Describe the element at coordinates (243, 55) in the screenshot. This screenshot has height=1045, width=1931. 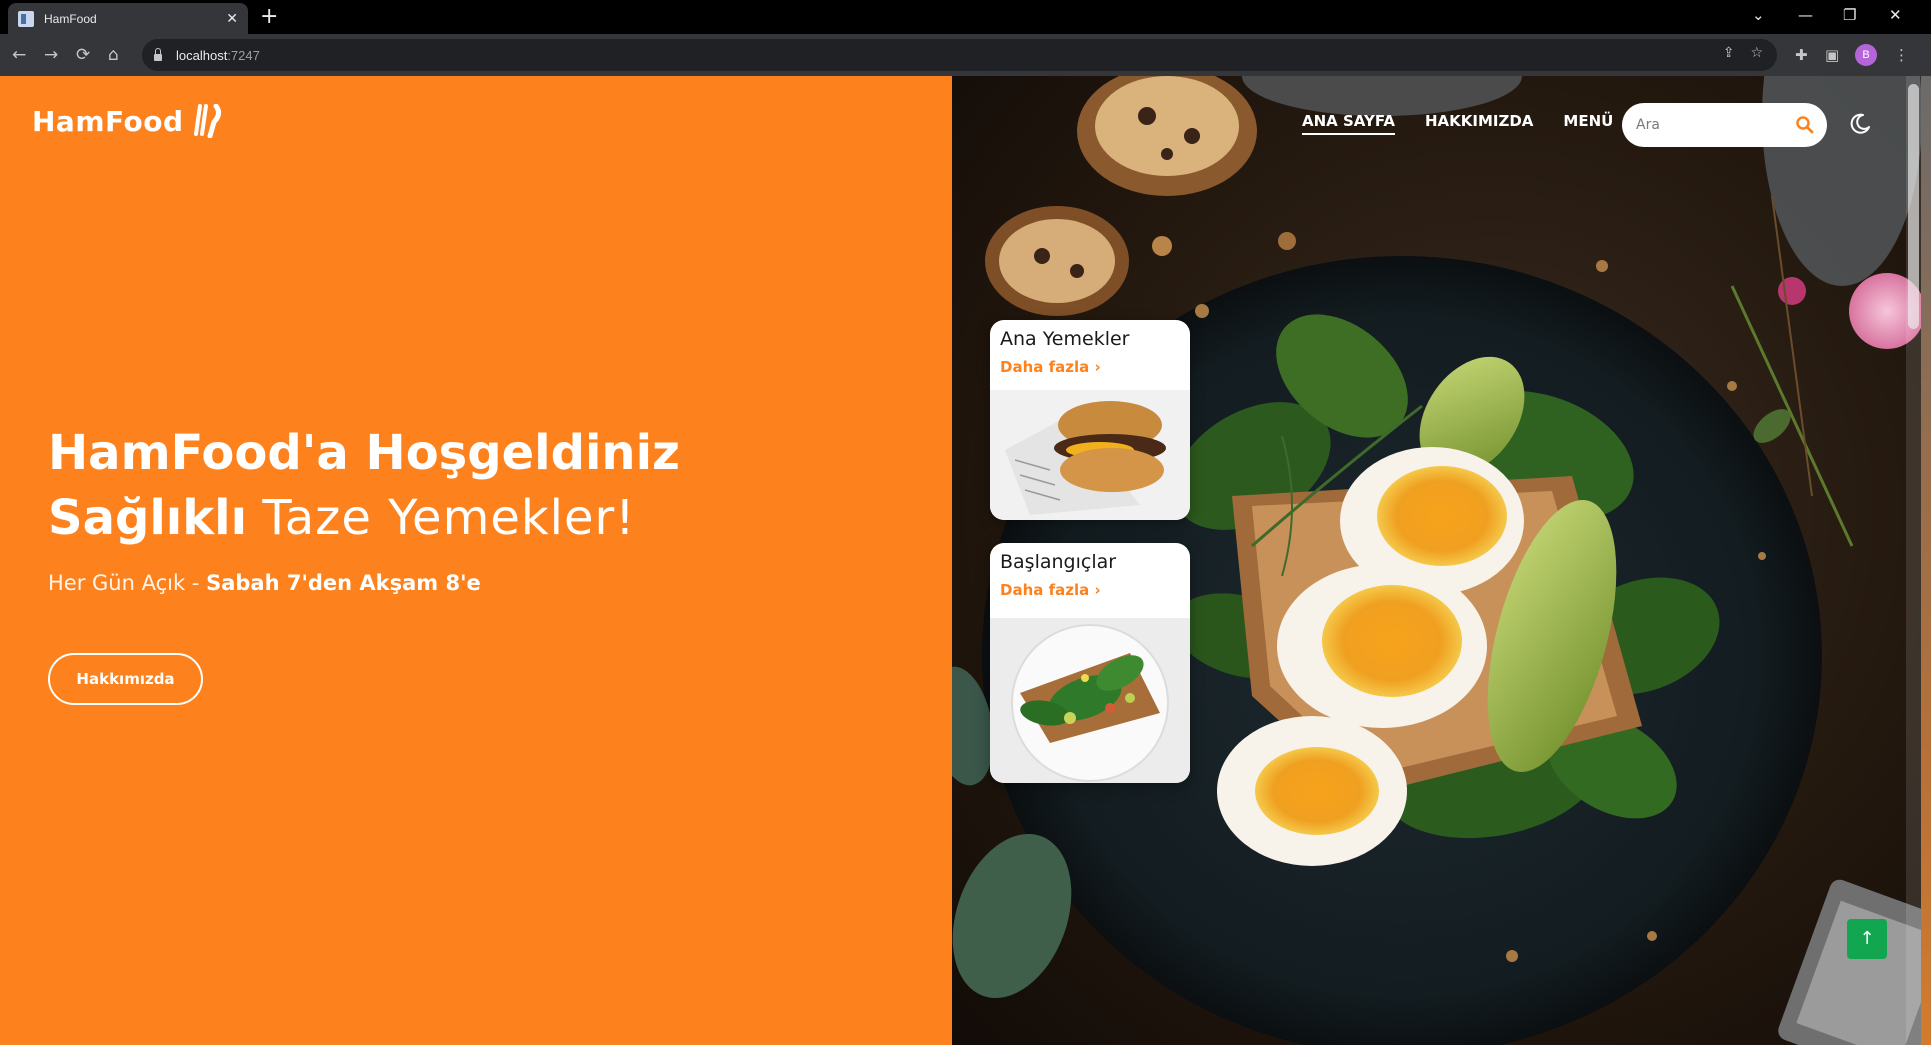
I see `url-port: :7247` at that location.